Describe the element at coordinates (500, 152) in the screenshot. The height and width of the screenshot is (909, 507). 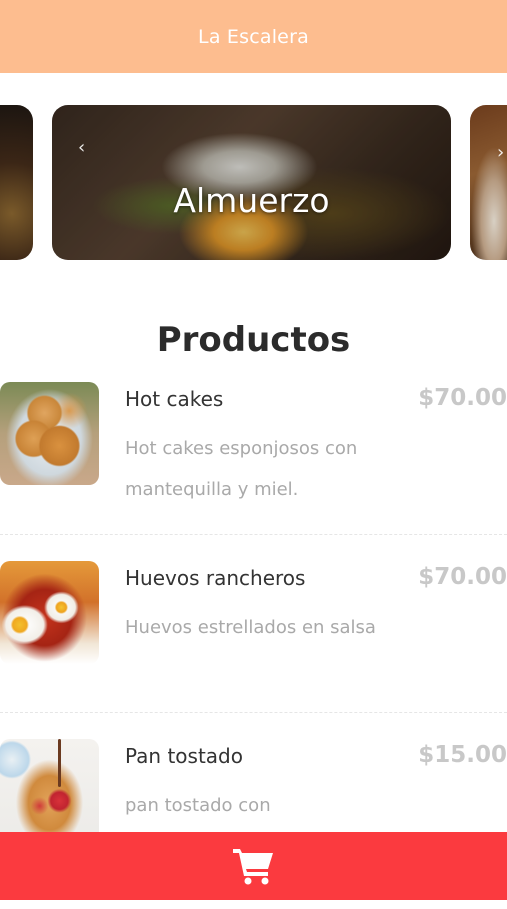
I see `chevron-right-icon: ›` at that location.